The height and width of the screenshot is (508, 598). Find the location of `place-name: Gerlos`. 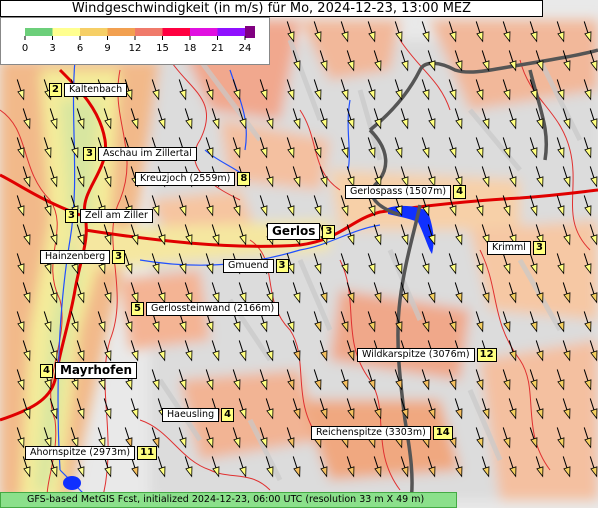

place-name: Gerlos is located at coordinates (294, 231).